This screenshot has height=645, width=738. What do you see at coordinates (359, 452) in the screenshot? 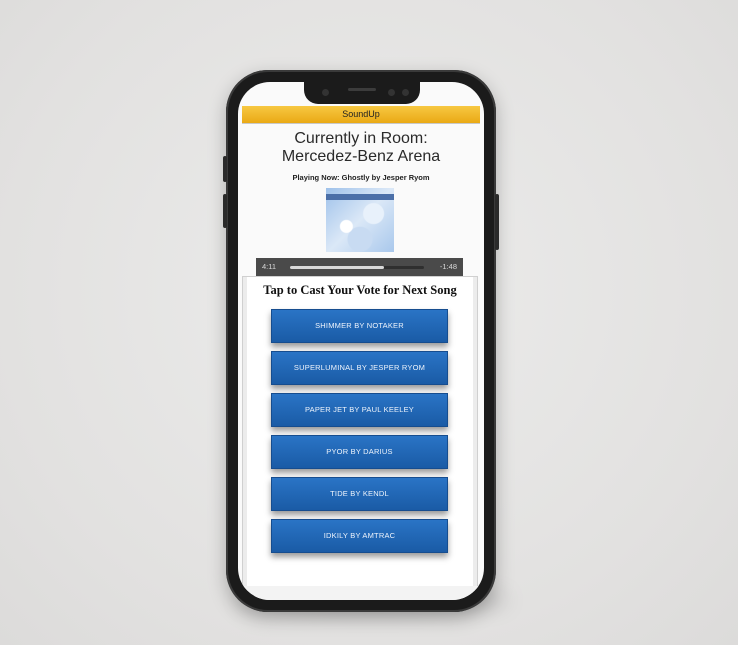
I see `vote-song-button: PYOR BY DARIUS` at bounding box center [359, 452].